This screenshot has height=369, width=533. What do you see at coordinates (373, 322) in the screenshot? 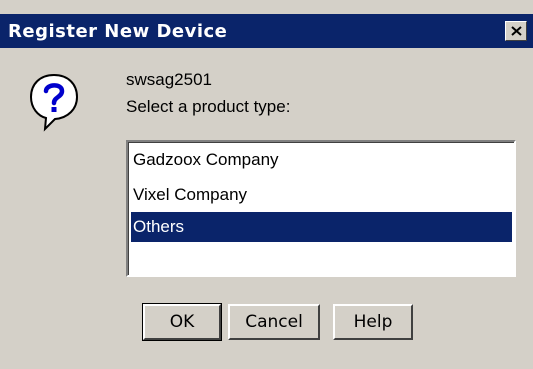
I see `help-button: Help` at bounding box center [373, 322].